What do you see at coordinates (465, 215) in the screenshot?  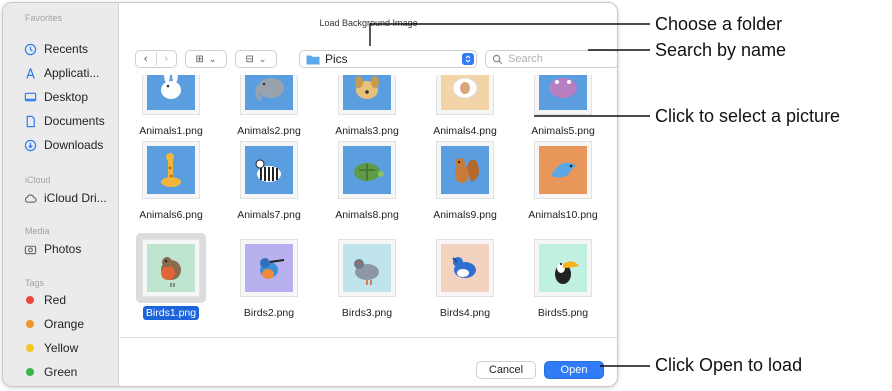 I see `file-name: Animals9.png` at bounding box center [465, 215].